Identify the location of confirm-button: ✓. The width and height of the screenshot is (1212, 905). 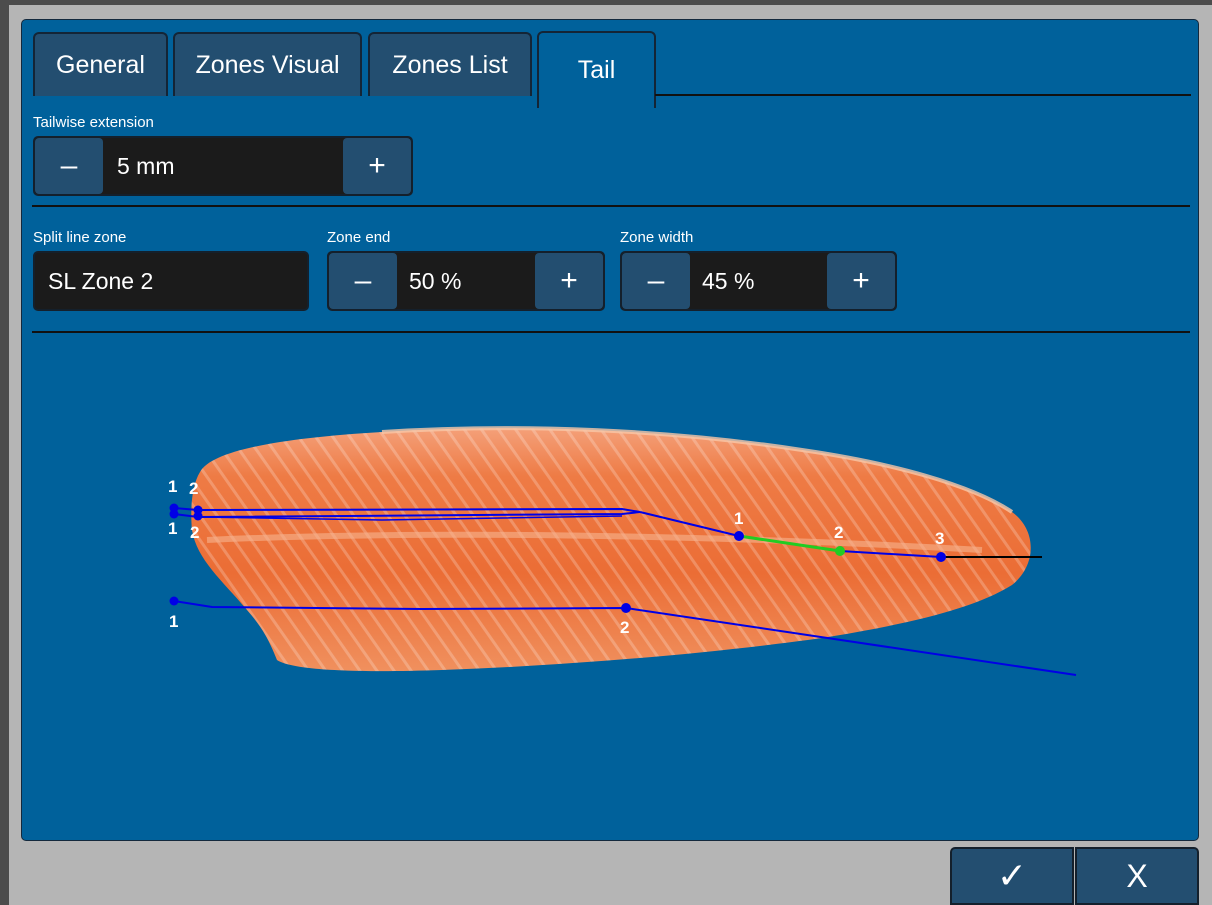
(1012, 876).